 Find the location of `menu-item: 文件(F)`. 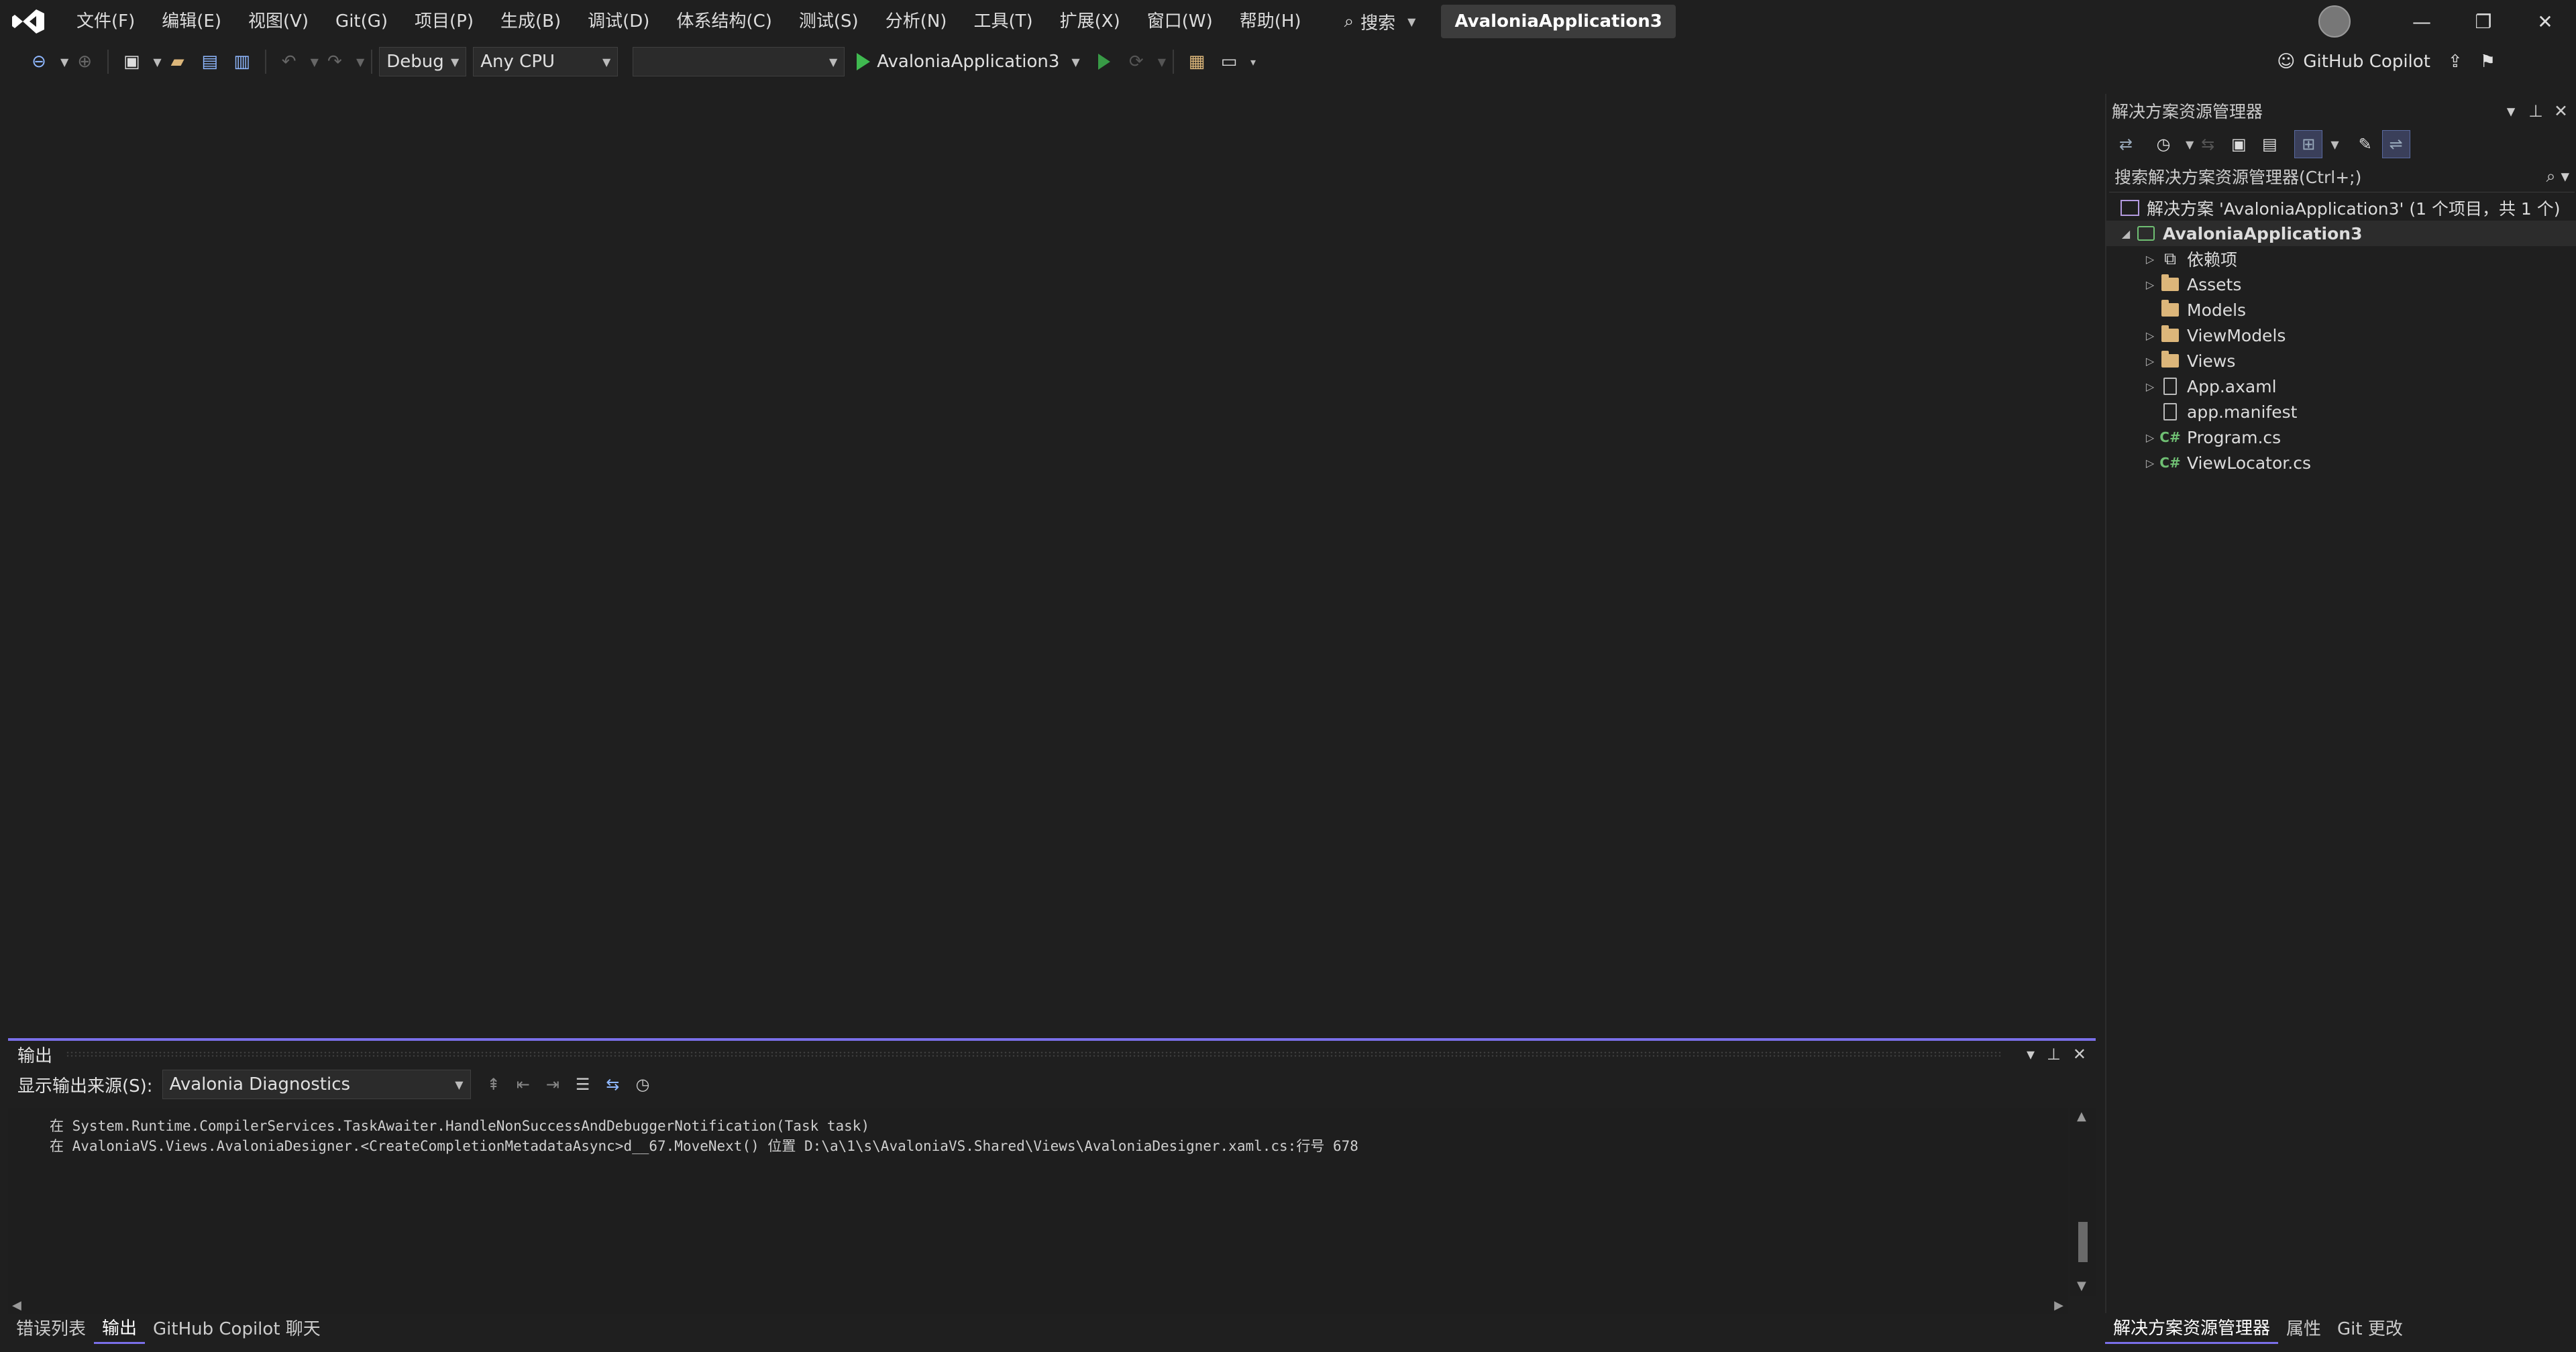

menu-item: 文件(F) is located at coordinates (105, 21).